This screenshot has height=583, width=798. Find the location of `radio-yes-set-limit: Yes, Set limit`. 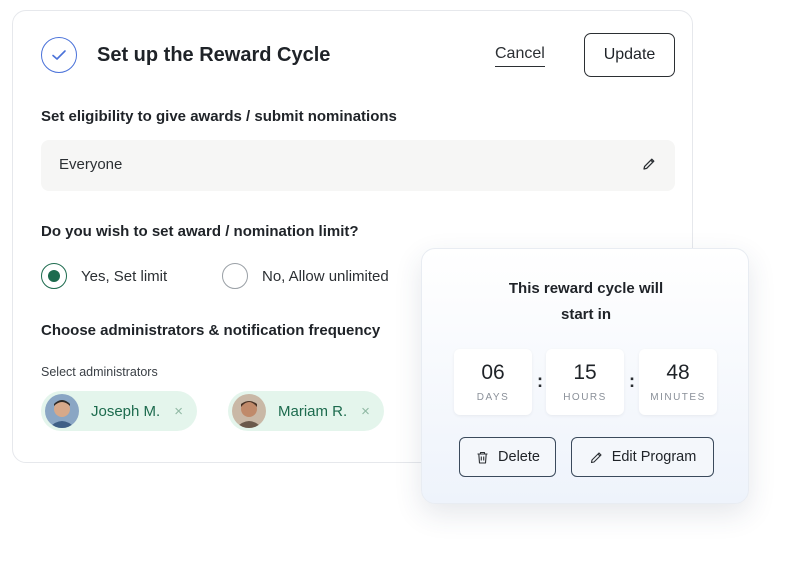

radio-yes-set-limit: Yes, Set limit is located at coordinates (104, 276).